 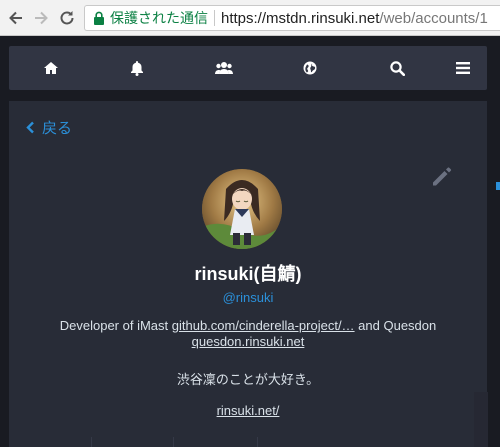 I want to click on bell-icon, so click(x=137, y=68).